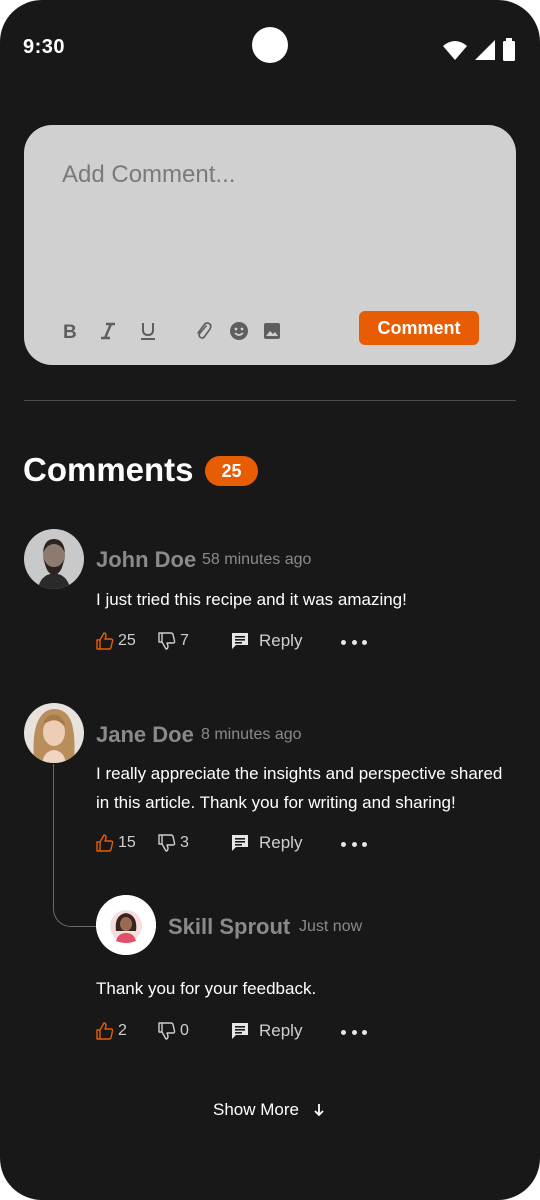 This screenshot has width=540, height=1200. Describe the element at coordinates (116, 641) in the screenshot. I see `like-button: 25` at that location.